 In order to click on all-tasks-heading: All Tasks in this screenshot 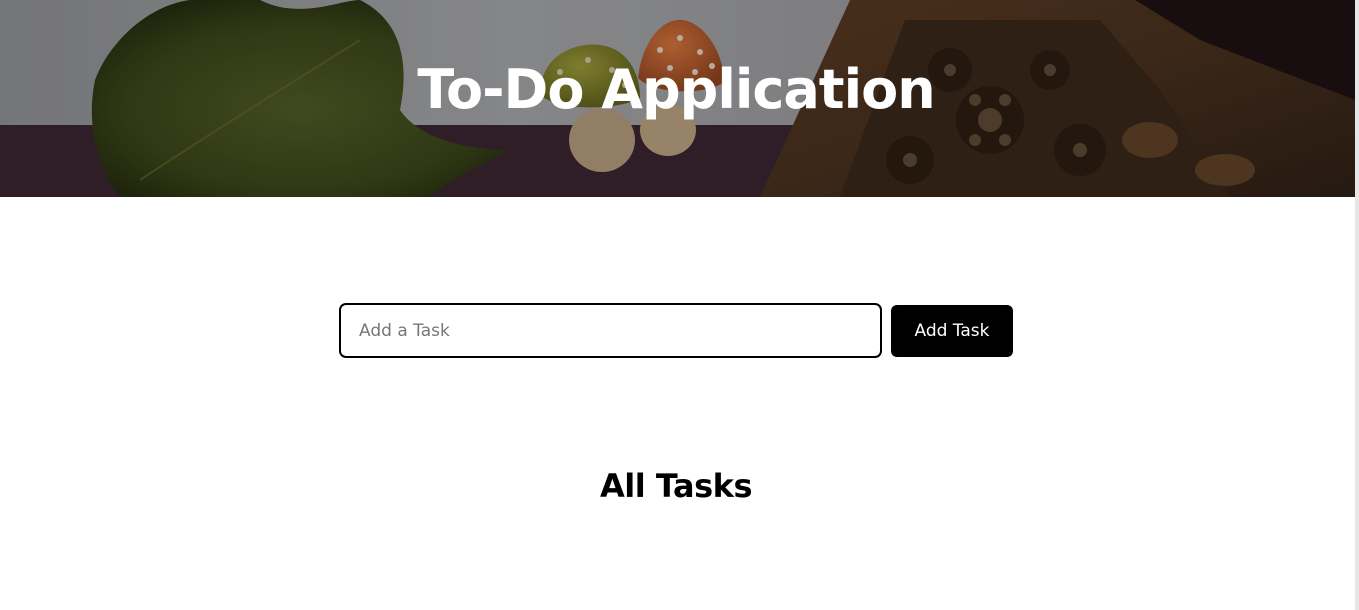, I will do `click(676, 486)`.